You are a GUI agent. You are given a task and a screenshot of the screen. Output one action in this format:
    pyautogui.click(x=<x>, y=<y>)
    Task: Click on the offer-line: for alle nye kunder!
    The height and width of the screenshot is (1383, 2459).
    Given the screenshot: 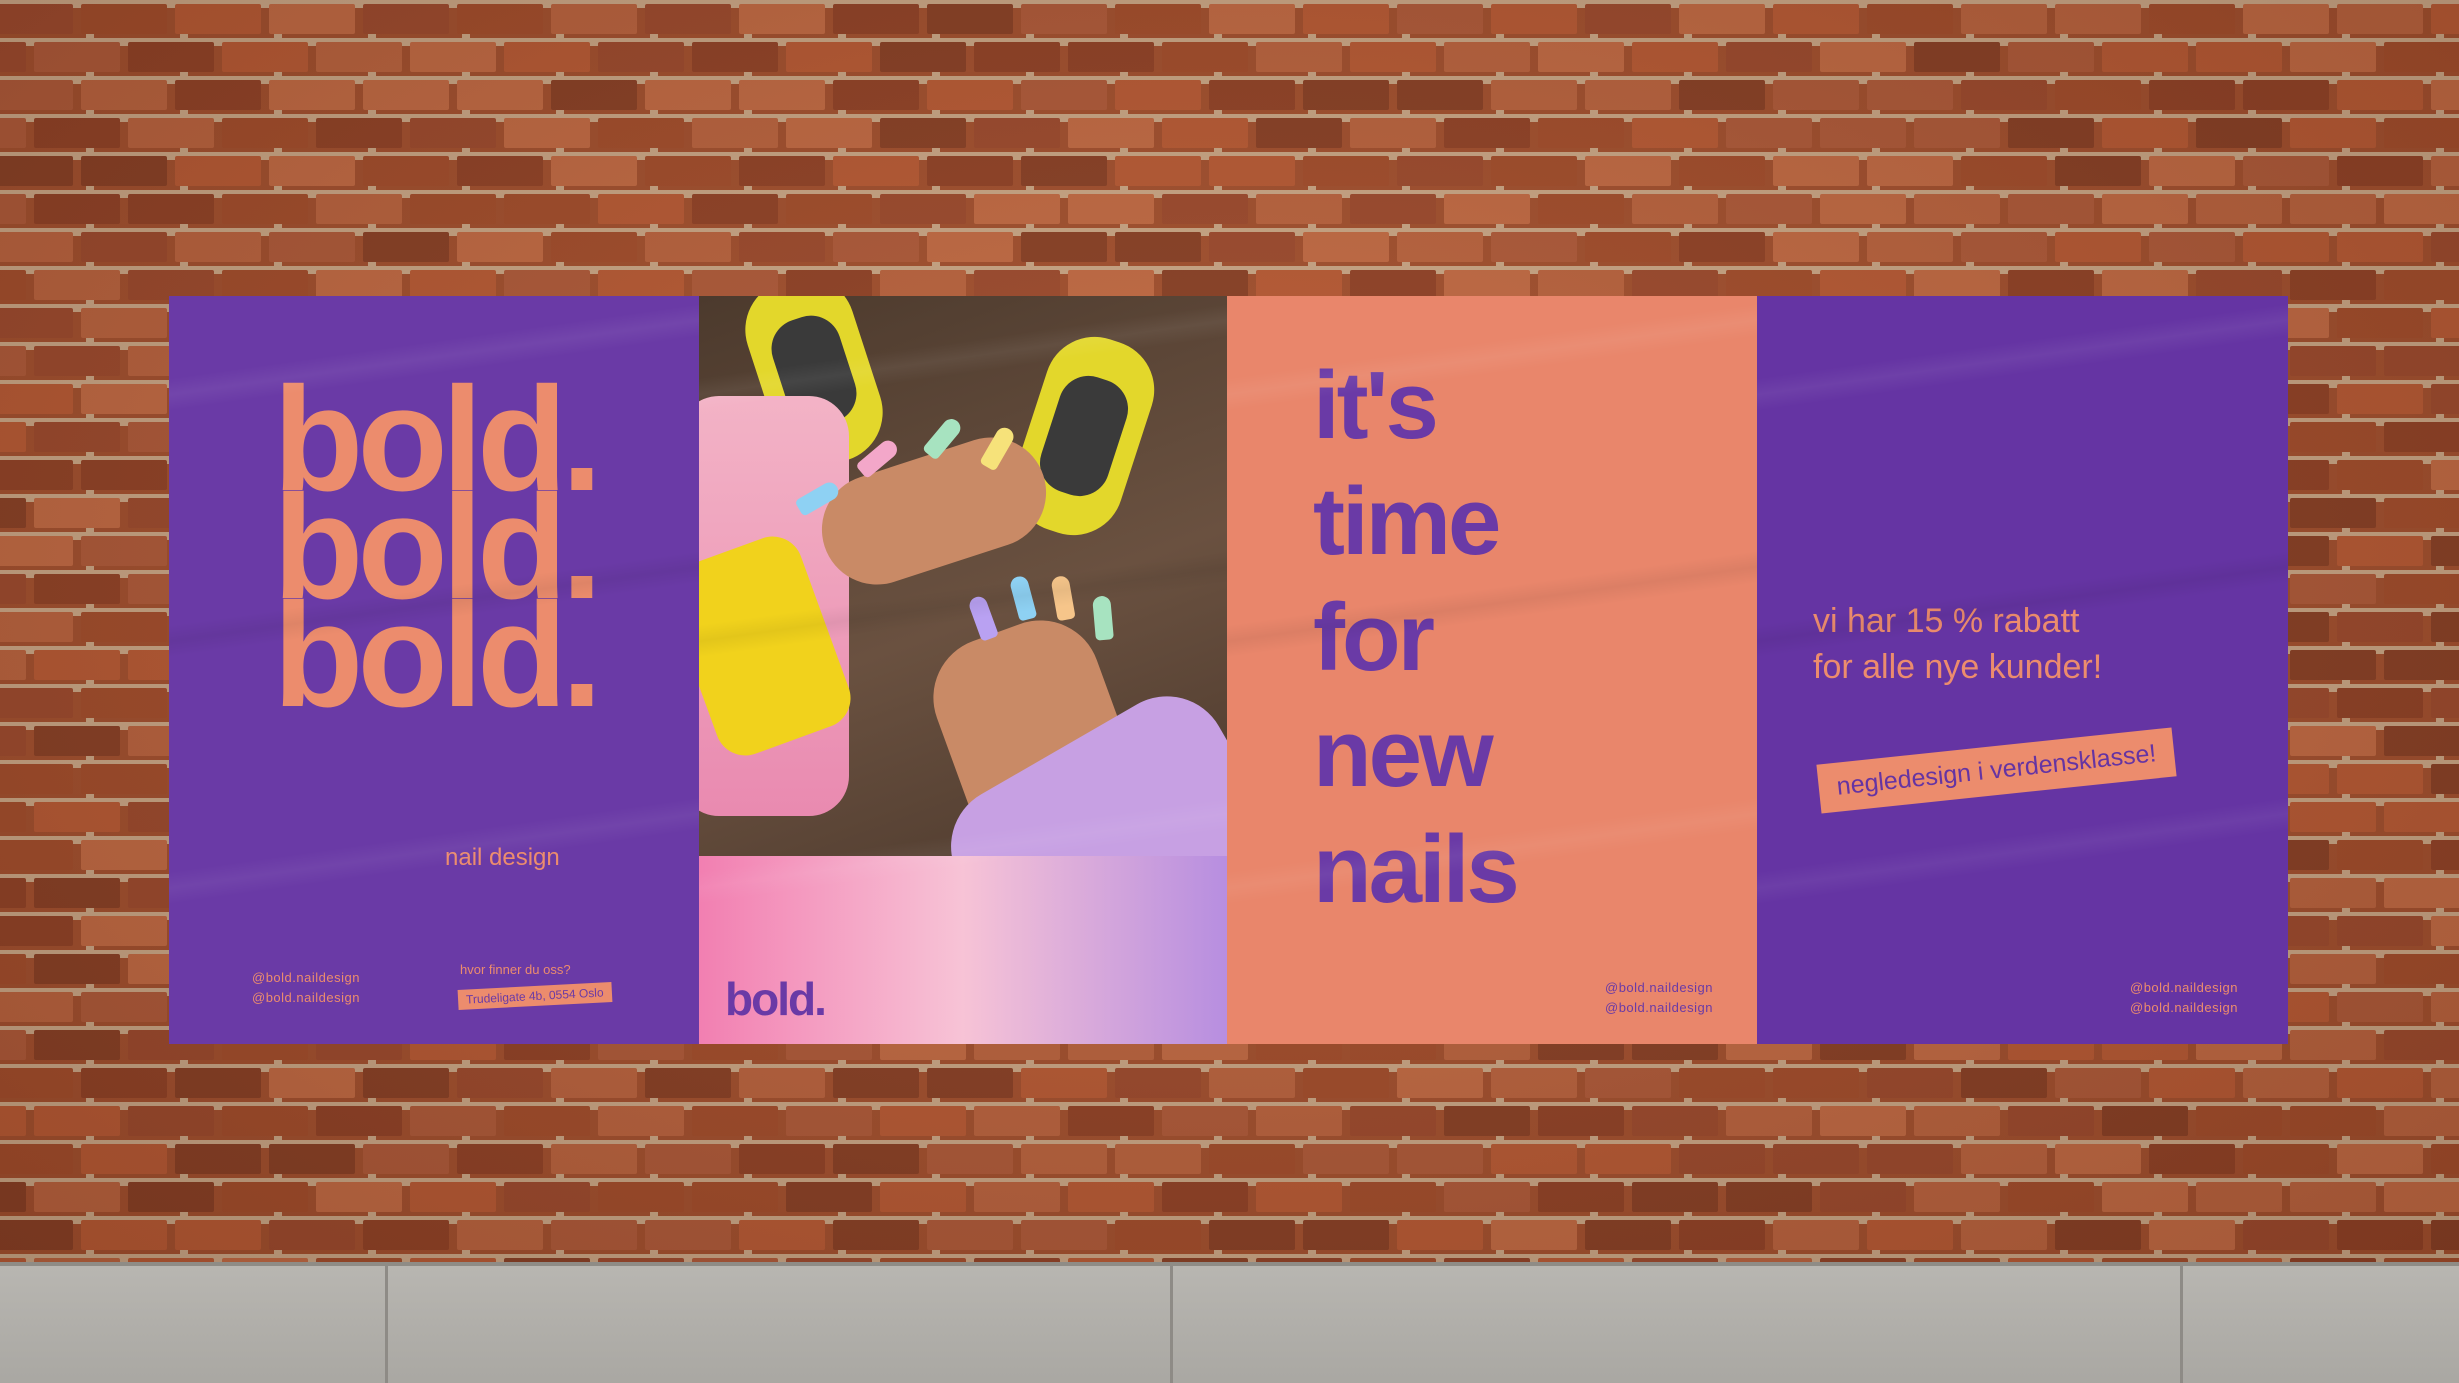 What is the action you would take?
    pyautogui.click(x=1958, y=667)
    